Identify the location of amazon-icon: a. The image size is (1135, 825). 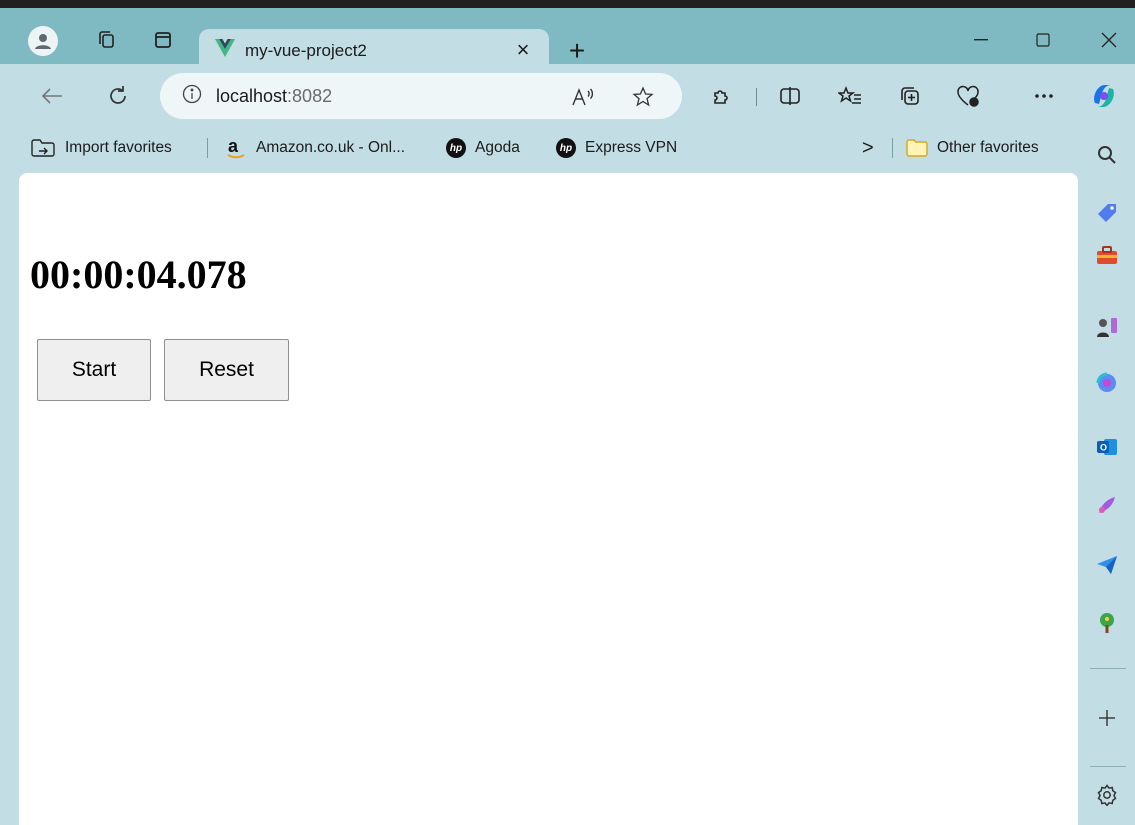
(236, 148).